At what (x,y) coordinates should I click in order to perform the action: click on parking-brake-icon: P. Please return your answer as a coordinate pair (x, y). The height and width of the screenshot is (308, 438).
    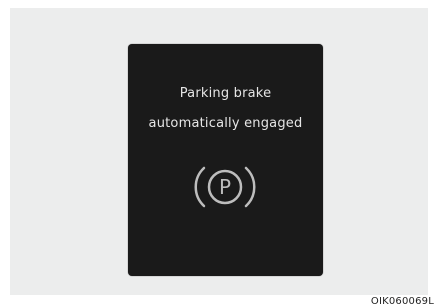
    Looking at the image, I should click on (225, 187).